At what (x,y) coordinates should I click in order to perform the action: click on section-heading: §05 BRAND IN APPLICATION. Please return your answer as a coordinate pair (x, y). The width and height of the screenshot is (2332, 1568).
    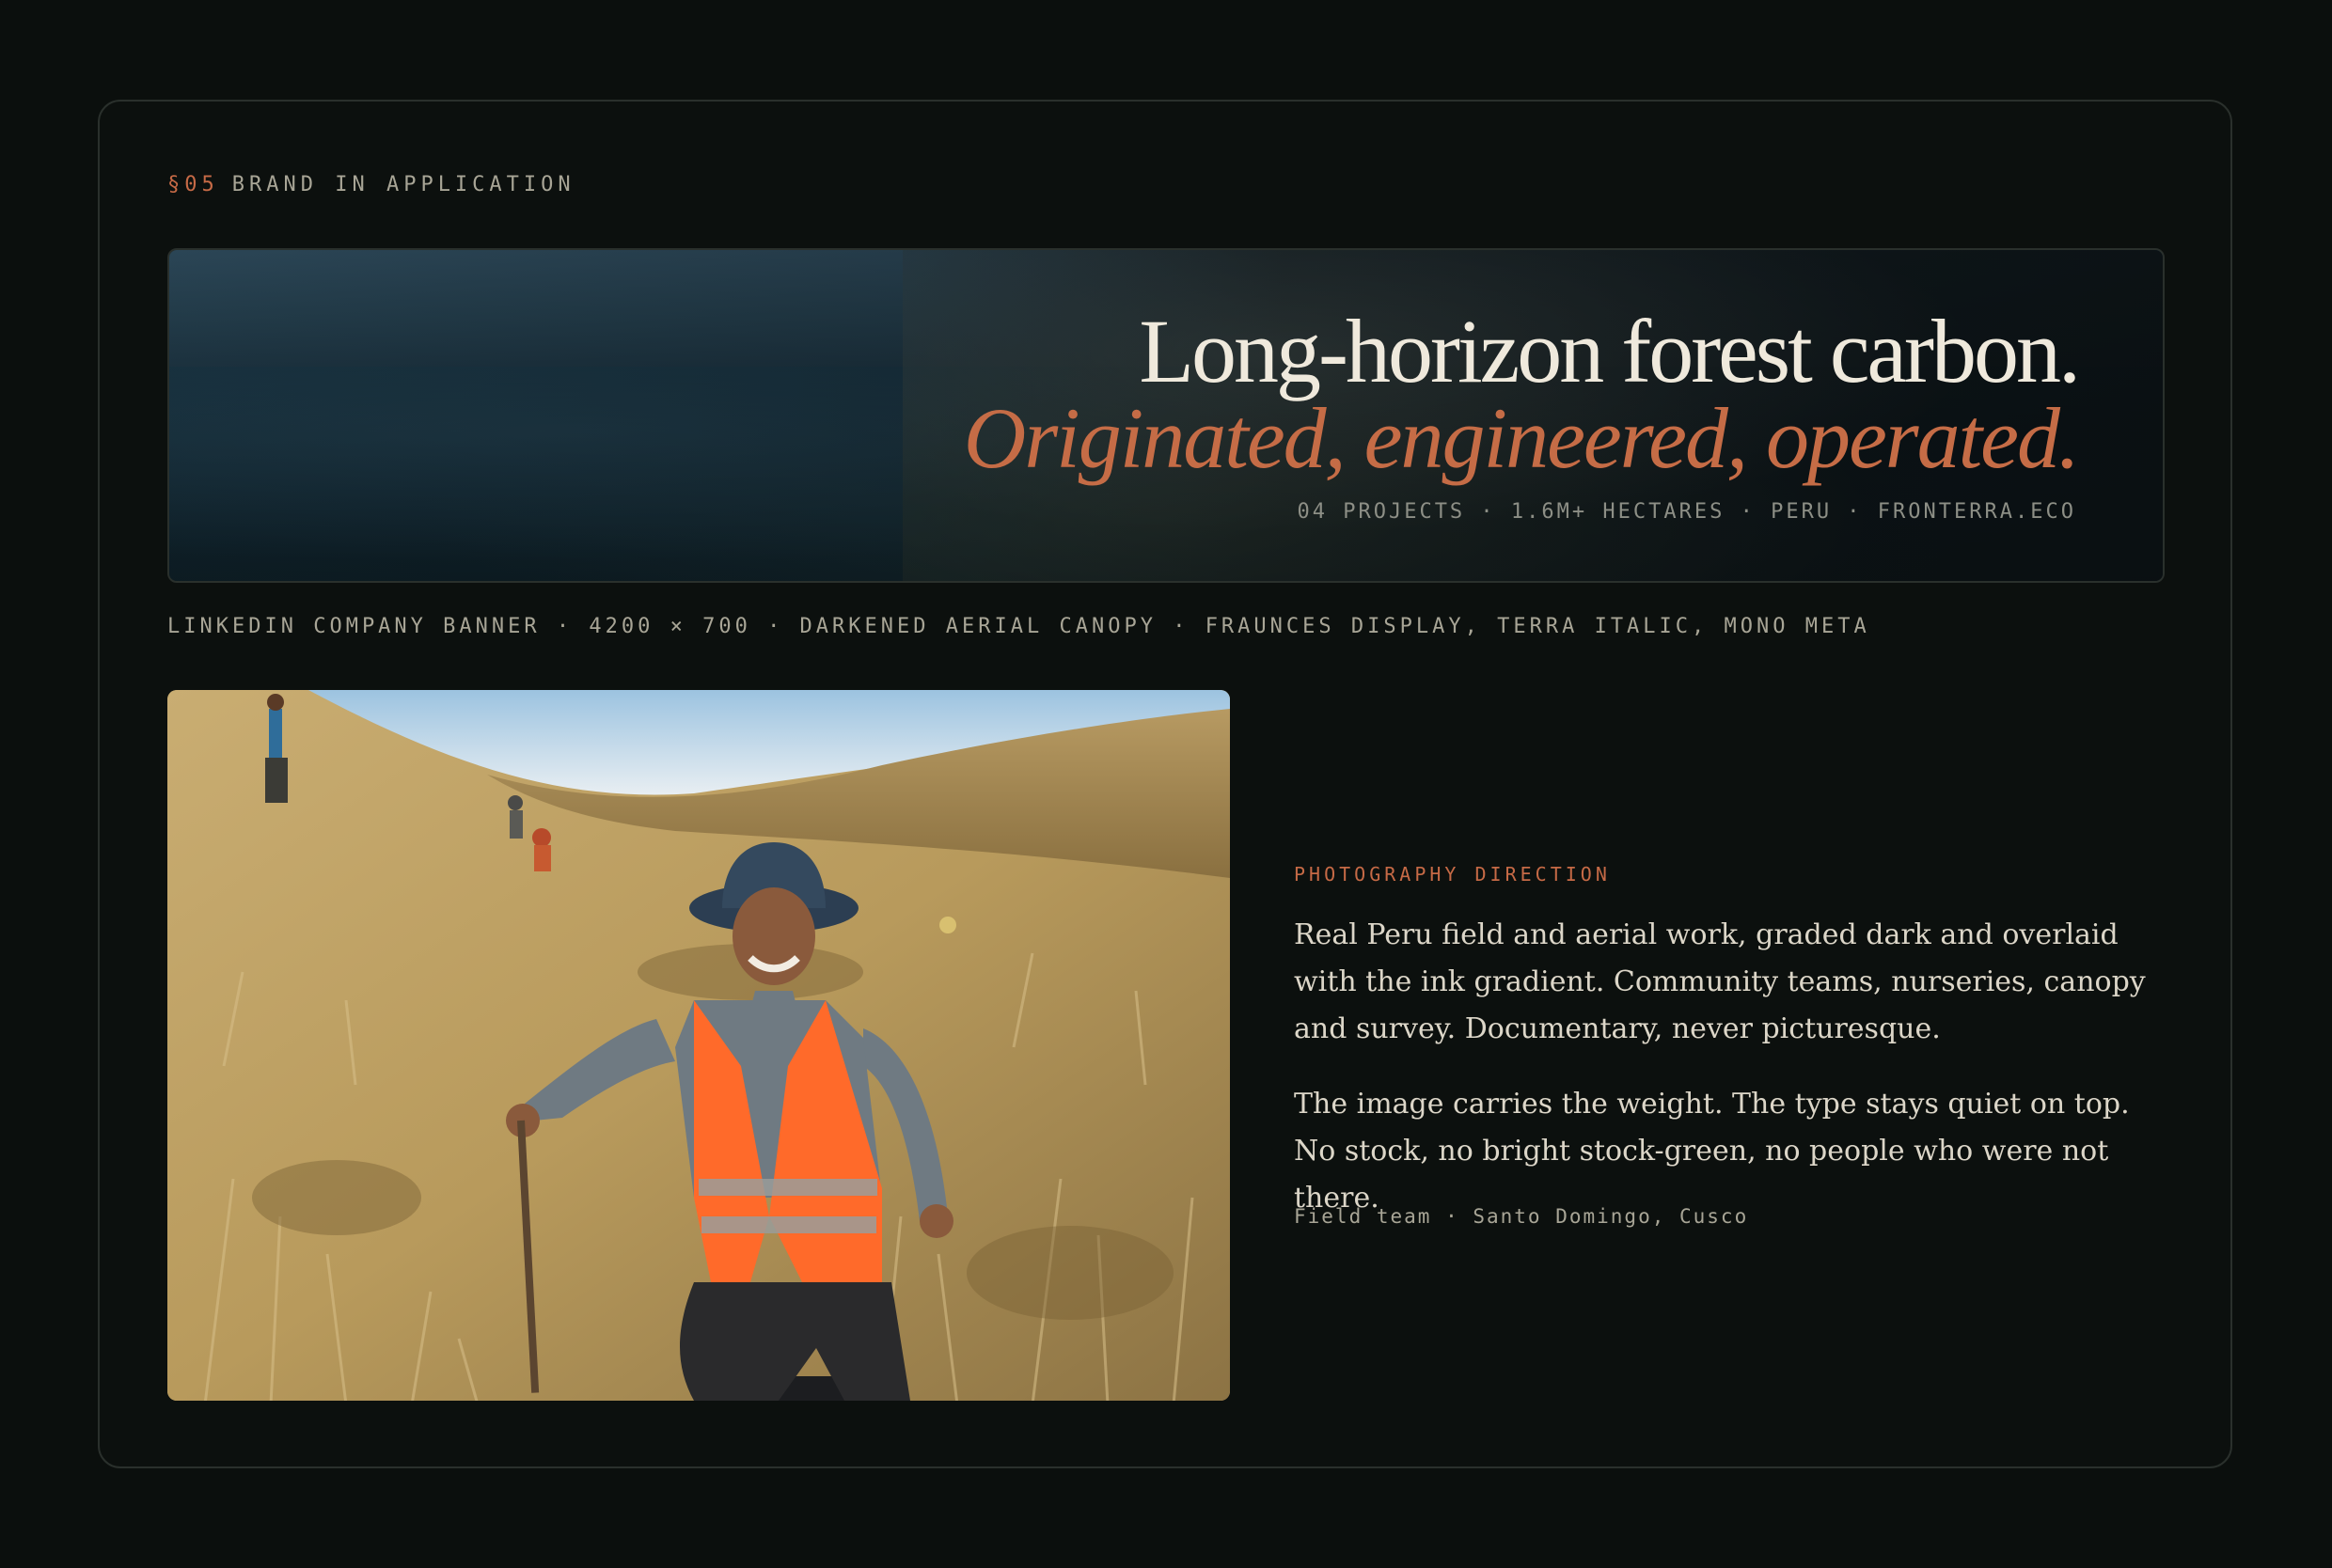
    Looking at the image, I should click on (371, 184).